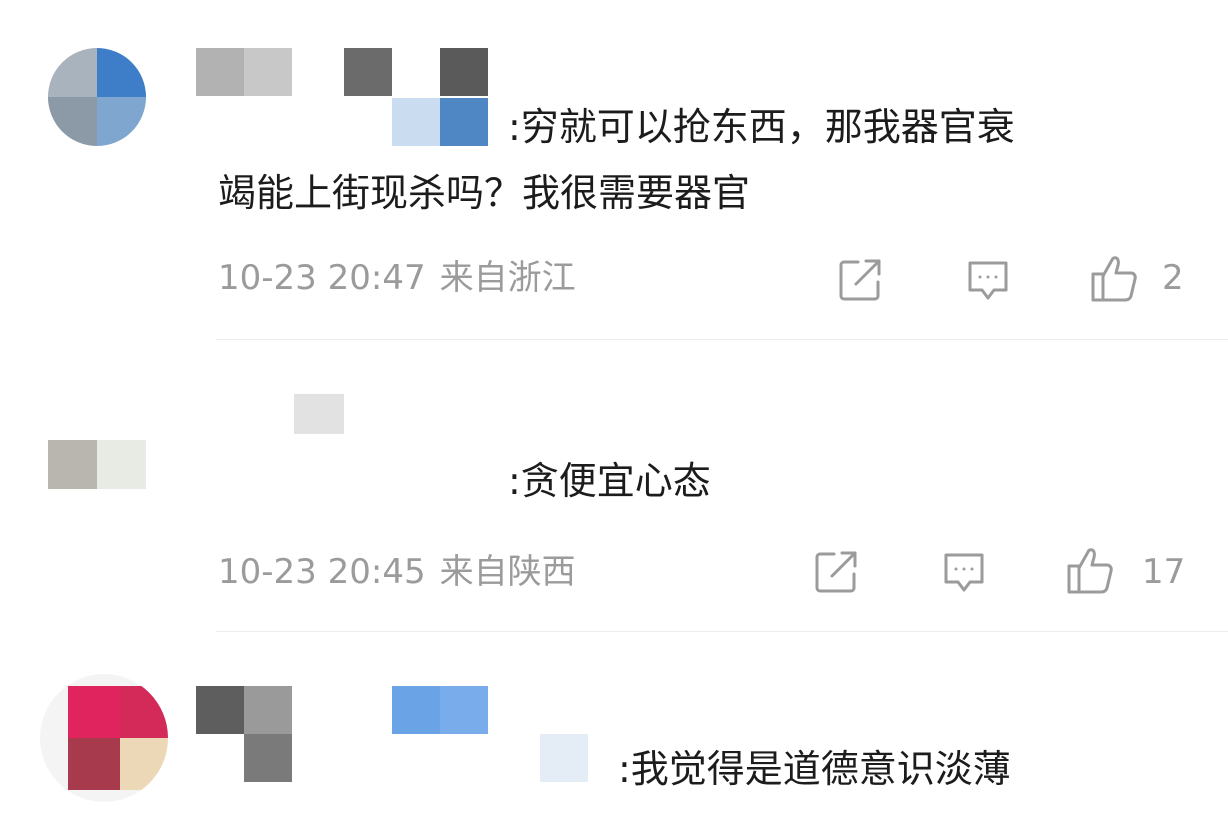 The width and height of the screenshot is (1228, 822). What do you see at coordinates (507, 278) in the screenshot?
I see `location: 来自浙江` at bounding box center [507, 278].